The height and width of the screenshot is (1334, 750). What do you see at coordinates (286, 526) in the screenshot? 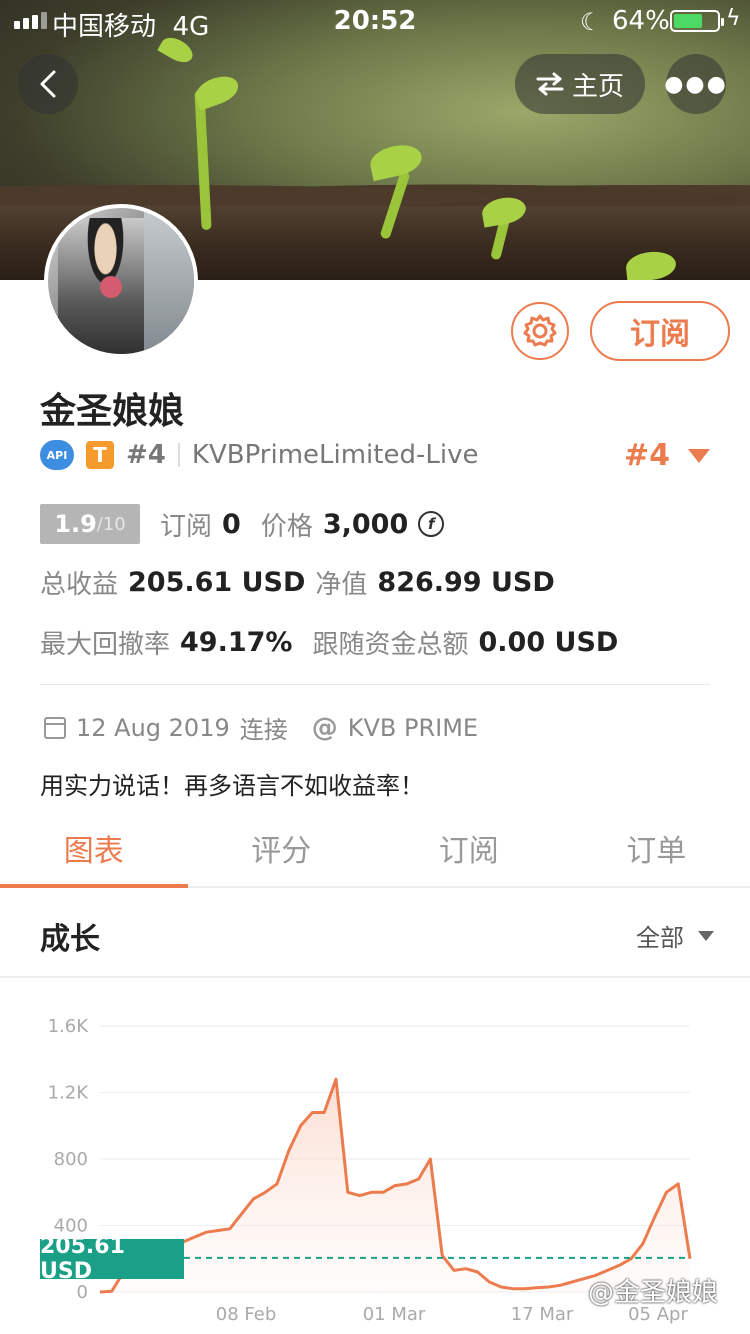
I see `price-label: 价格` at bounding box center [286, 526].